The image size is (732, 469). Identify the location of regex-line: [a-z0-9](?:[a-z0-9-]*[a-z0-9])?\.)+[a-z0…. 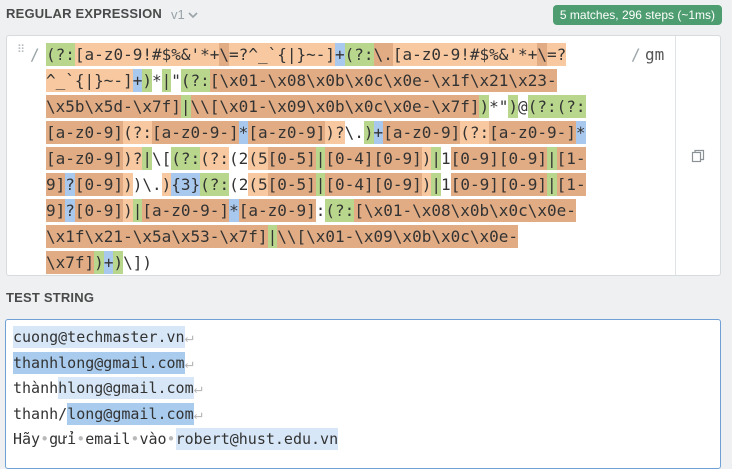
(316, 134).